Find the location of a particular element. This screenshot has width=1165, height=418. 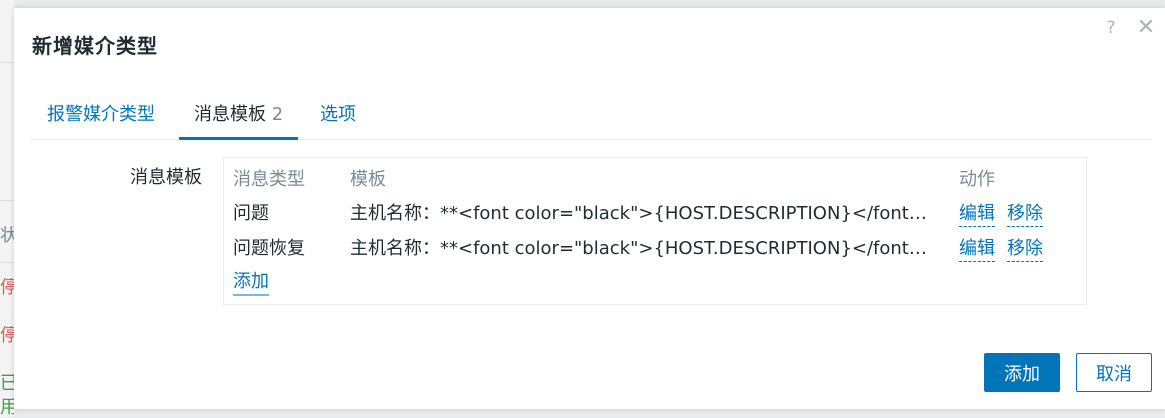

header-template: 模板 is located at coordinates (368, 179).